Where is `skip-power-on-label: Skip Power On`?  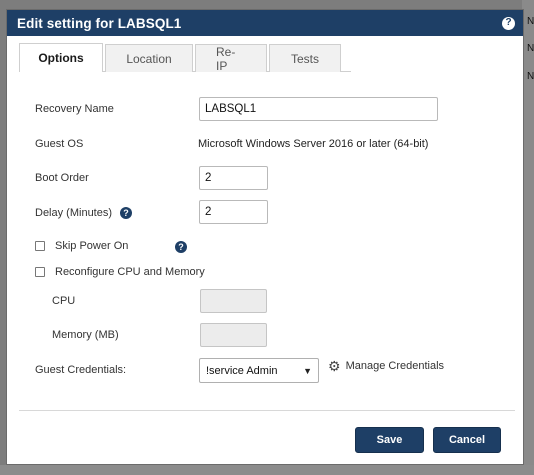
skip-power-on-label: Skip Power On is located at coordinates (92, 246).